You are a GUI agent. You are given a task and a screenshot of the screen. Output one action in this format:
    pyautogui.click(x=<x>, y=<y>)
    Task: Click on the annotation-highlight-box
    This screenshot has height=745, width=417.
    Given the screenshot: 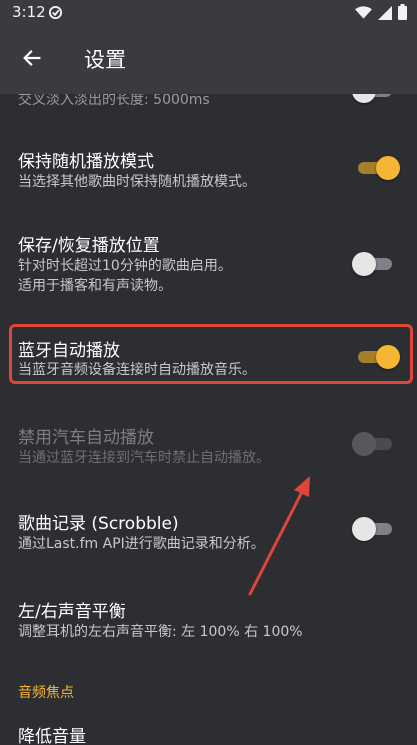 What is the action you would take?
    pyautogui.click(x=211, y=354)
    